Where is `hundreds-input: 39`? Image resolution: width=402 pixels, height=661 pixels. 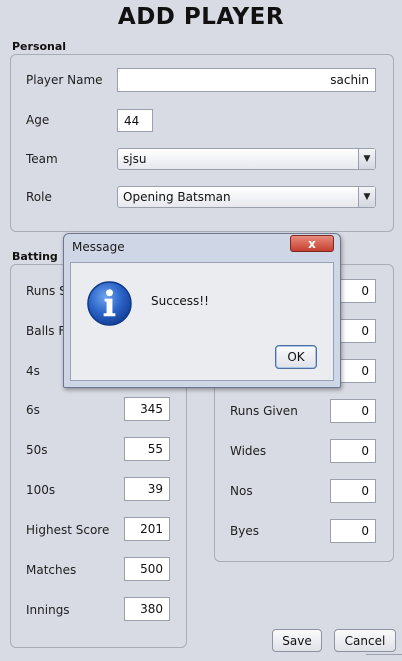
hundreds-input: 39 is located at coordinates (147, 489).